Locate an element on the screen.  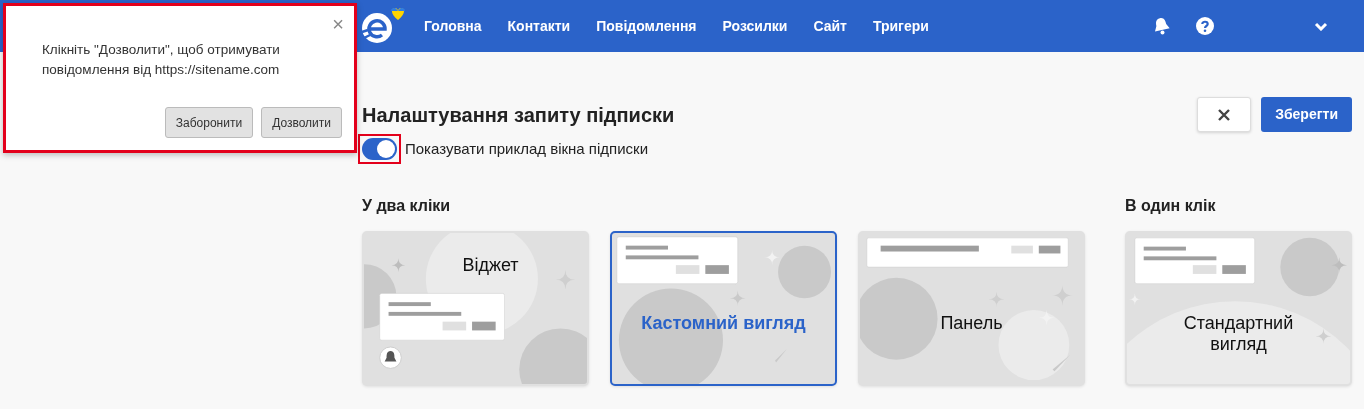
layout-option-card: Панель is located at coordinates (971, 309).